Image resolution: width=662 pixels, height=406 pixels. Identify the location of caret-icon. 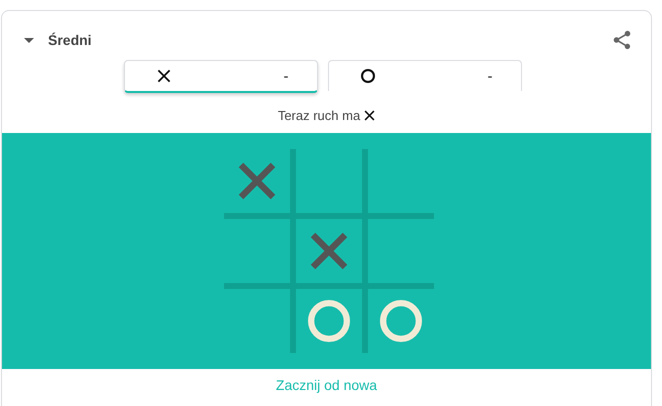
(29, 40).